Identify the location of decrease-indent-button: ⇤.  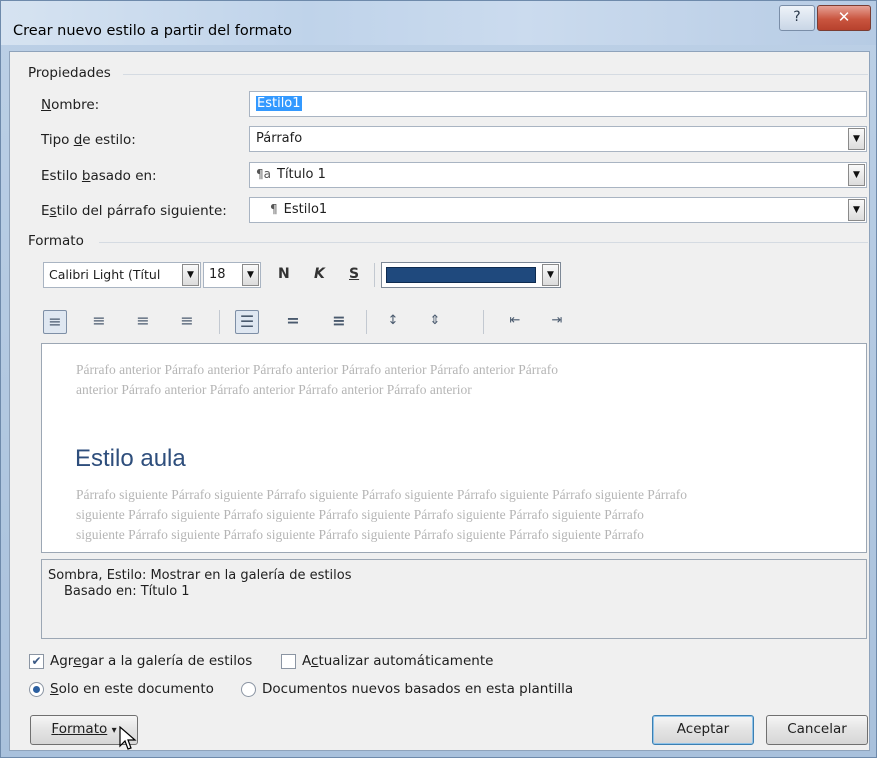
(515, 322).